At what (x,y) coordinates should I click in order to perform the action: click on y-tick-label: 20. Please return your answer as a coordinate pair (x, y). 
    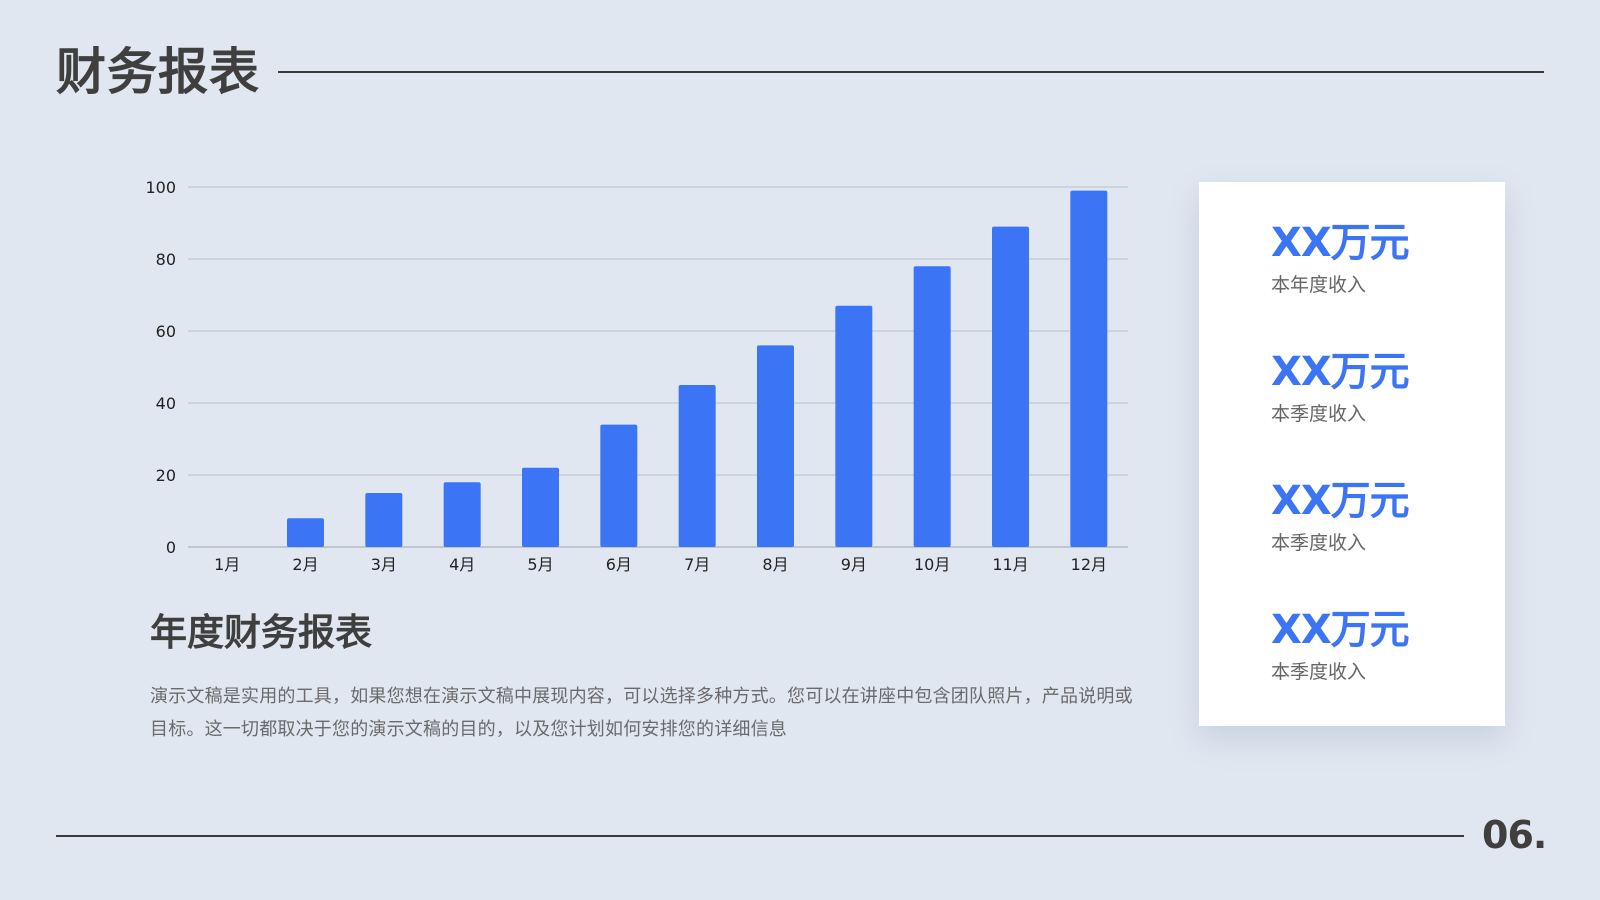
    Looking at the image, I should click on (166, 475).